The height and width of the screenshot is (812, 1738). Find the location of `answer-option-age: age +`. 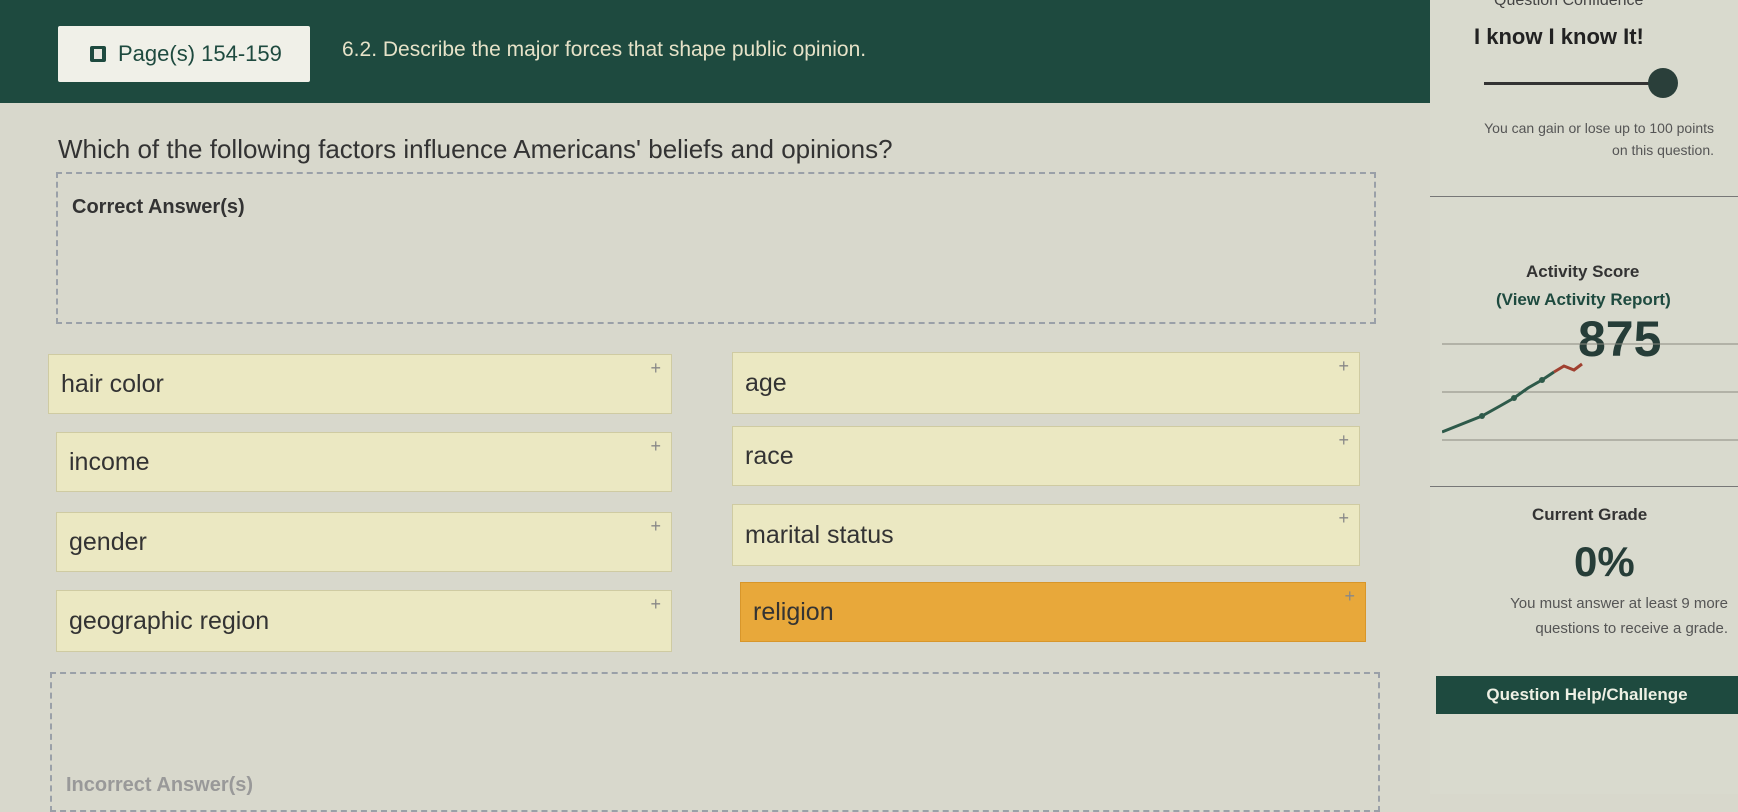

answer-option-age: age + is located at coordinates (1046, 383).